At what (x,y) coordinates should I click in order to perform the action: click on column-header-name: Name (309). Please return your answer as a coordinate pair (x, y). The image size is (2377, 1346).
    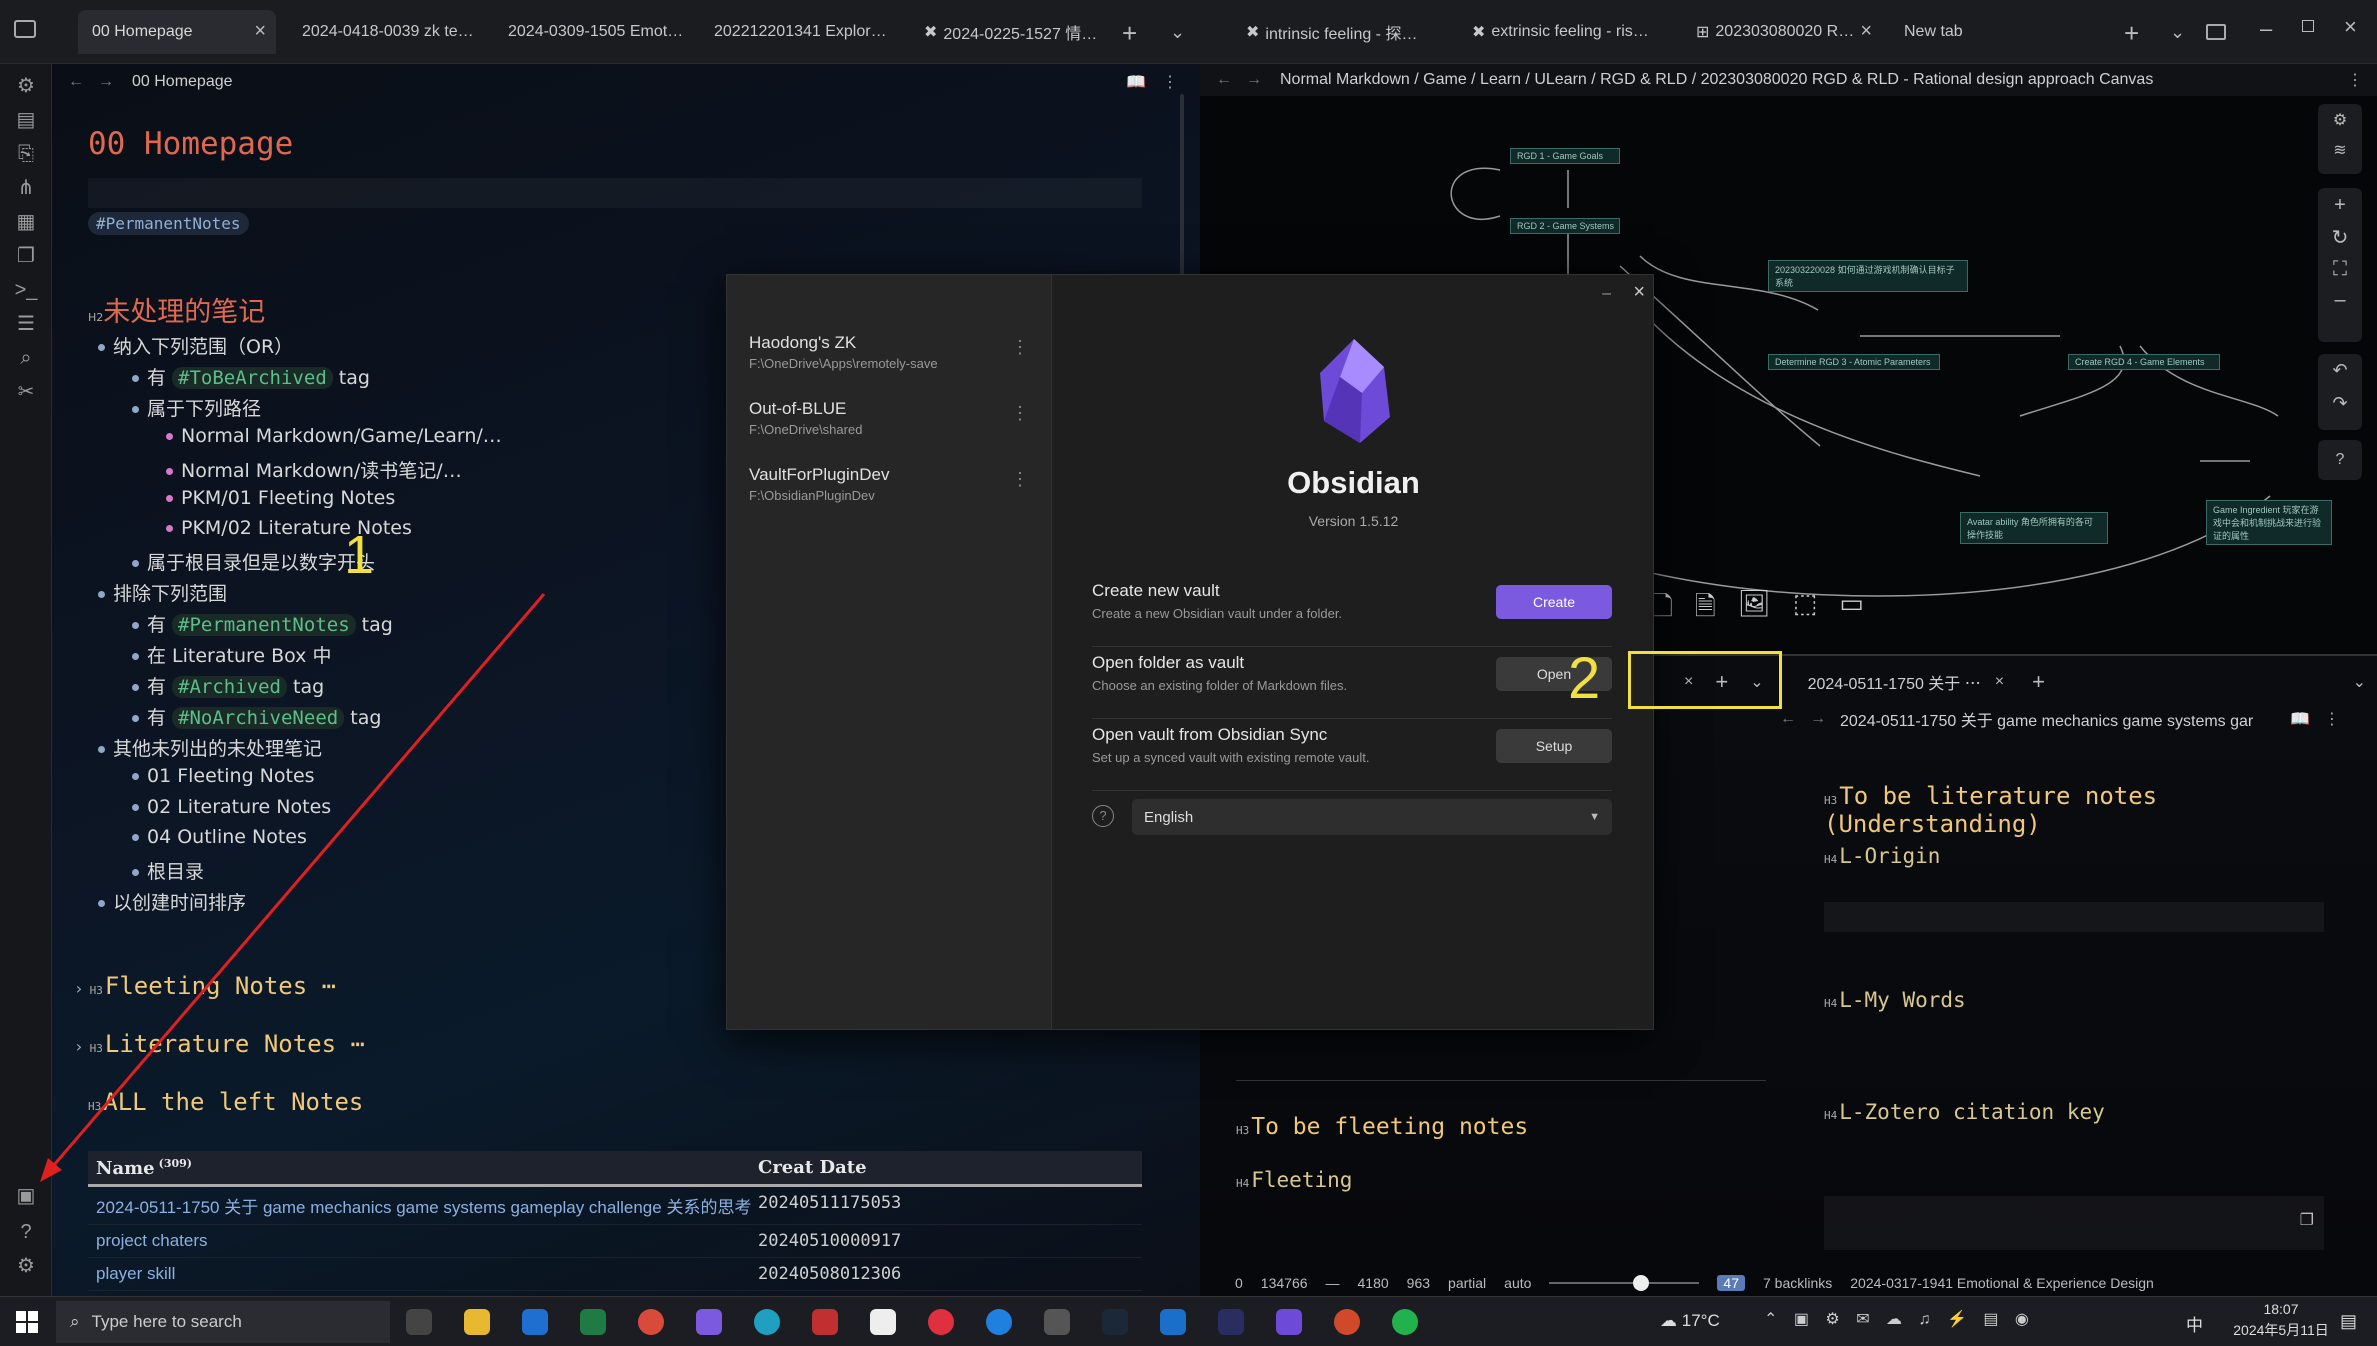
    Looking at the image, I should click on (423, 1168).